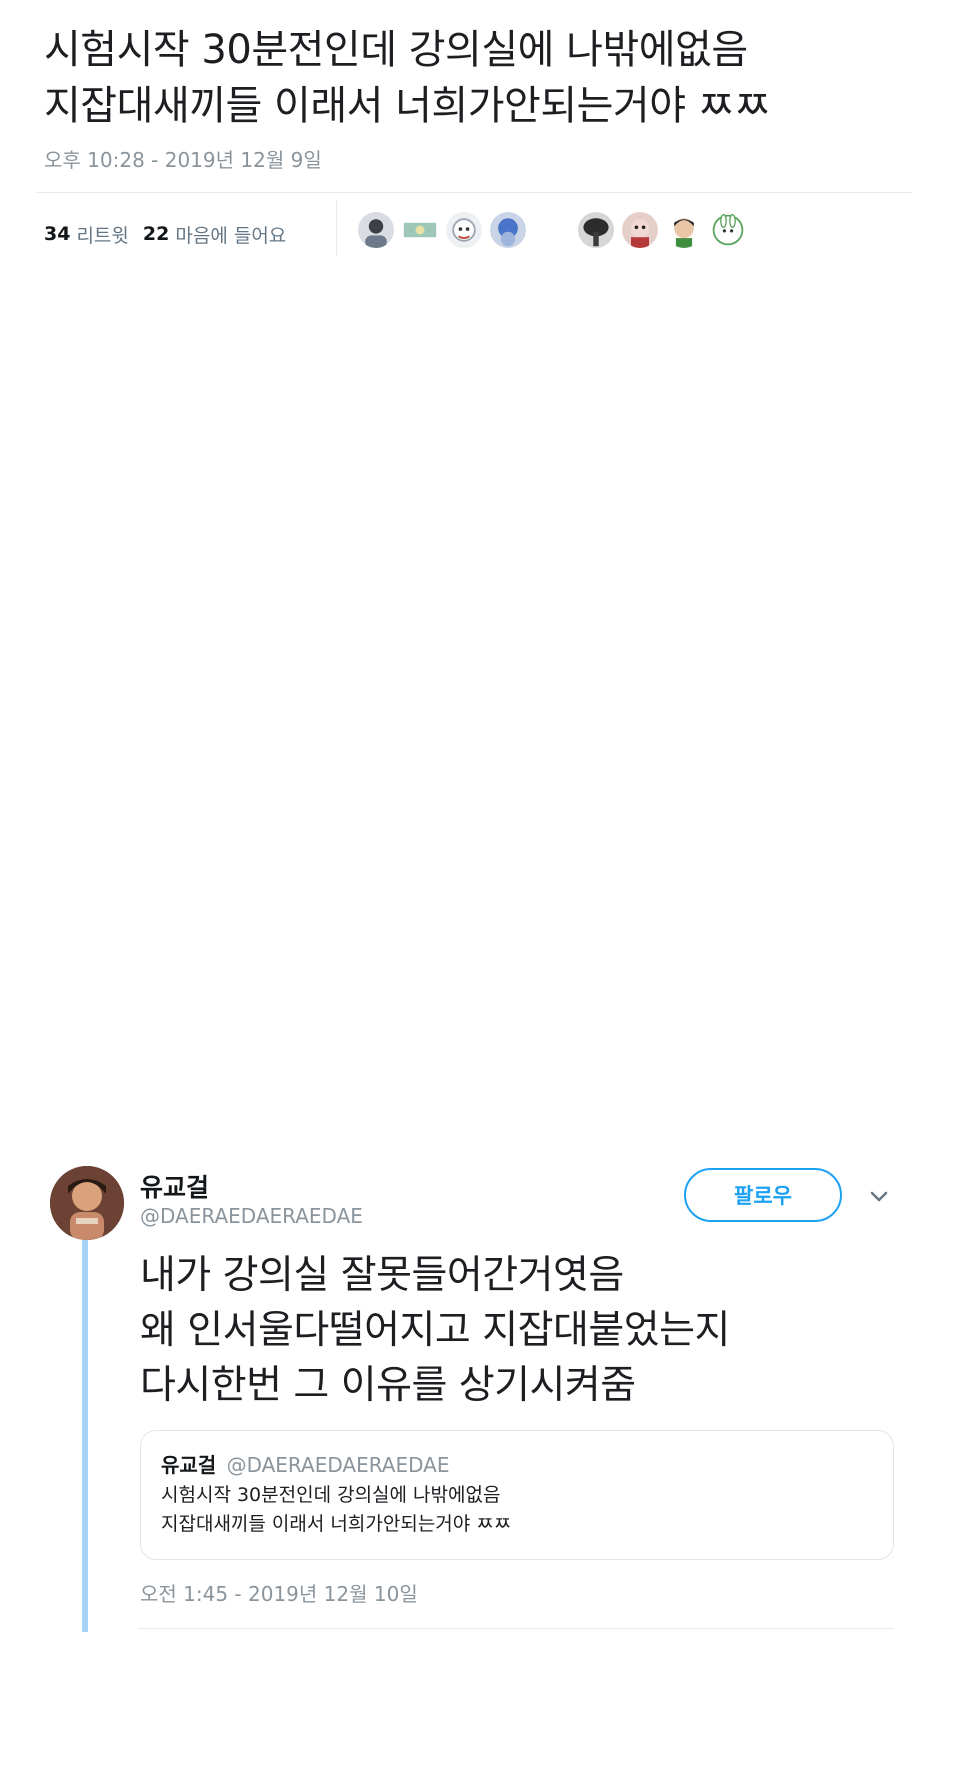  I want to click on chevron-down-icon, so click(879, 1197).